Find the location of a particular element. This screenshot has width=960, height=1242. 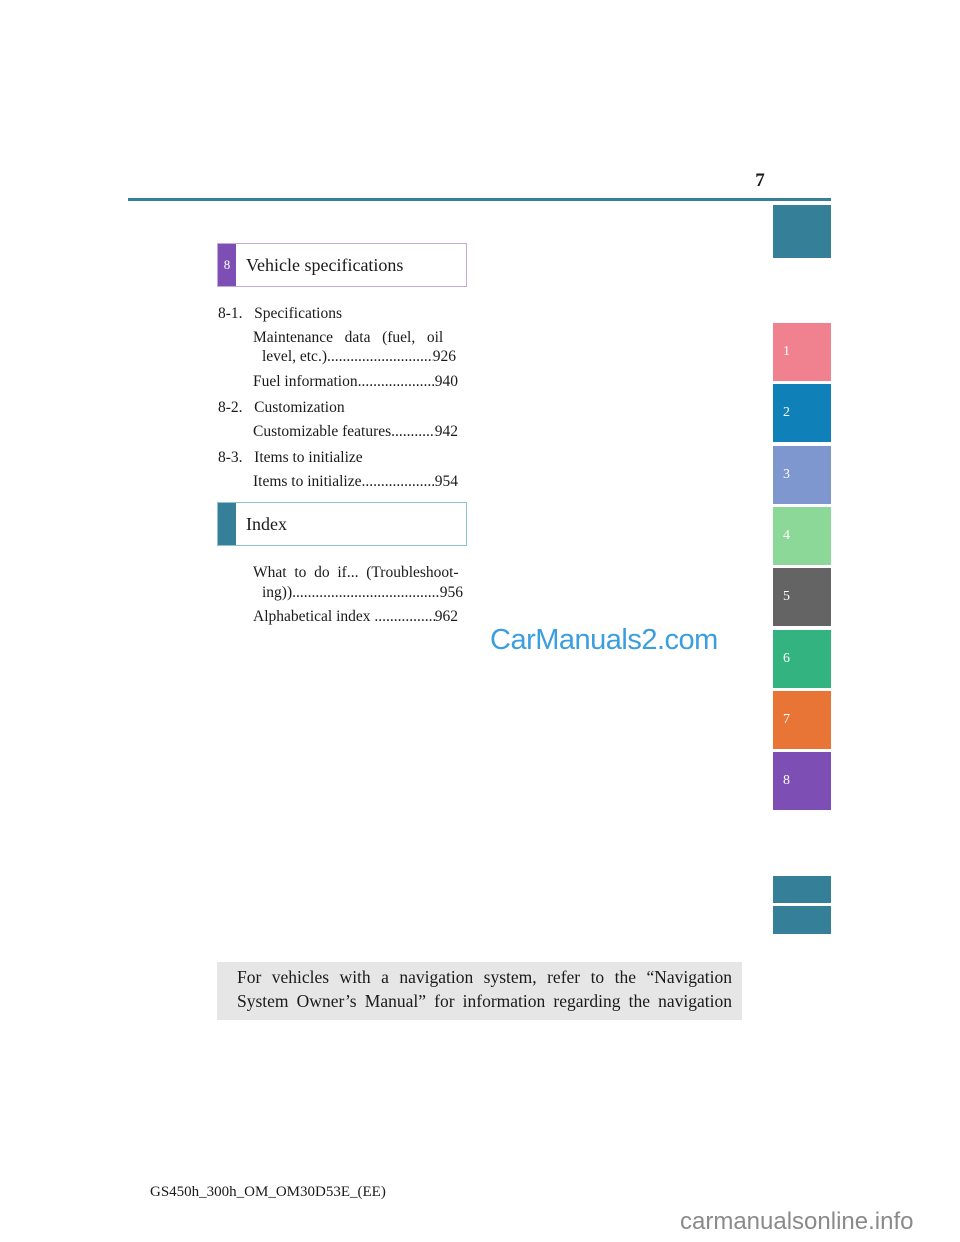

chapter-tab-7: 7 is located at coordinates (802, 720).